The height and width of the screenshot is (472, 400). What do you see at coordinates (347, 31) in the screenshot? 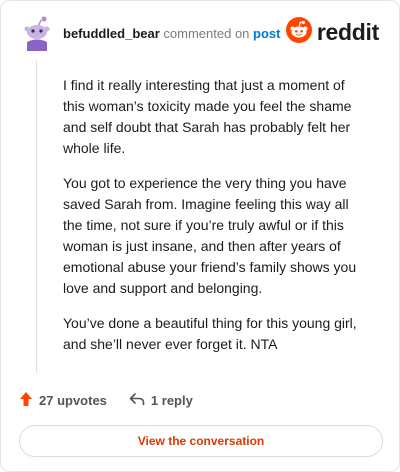
I see `reddit-wordmark: reddit` at bounding box center [347, 31].